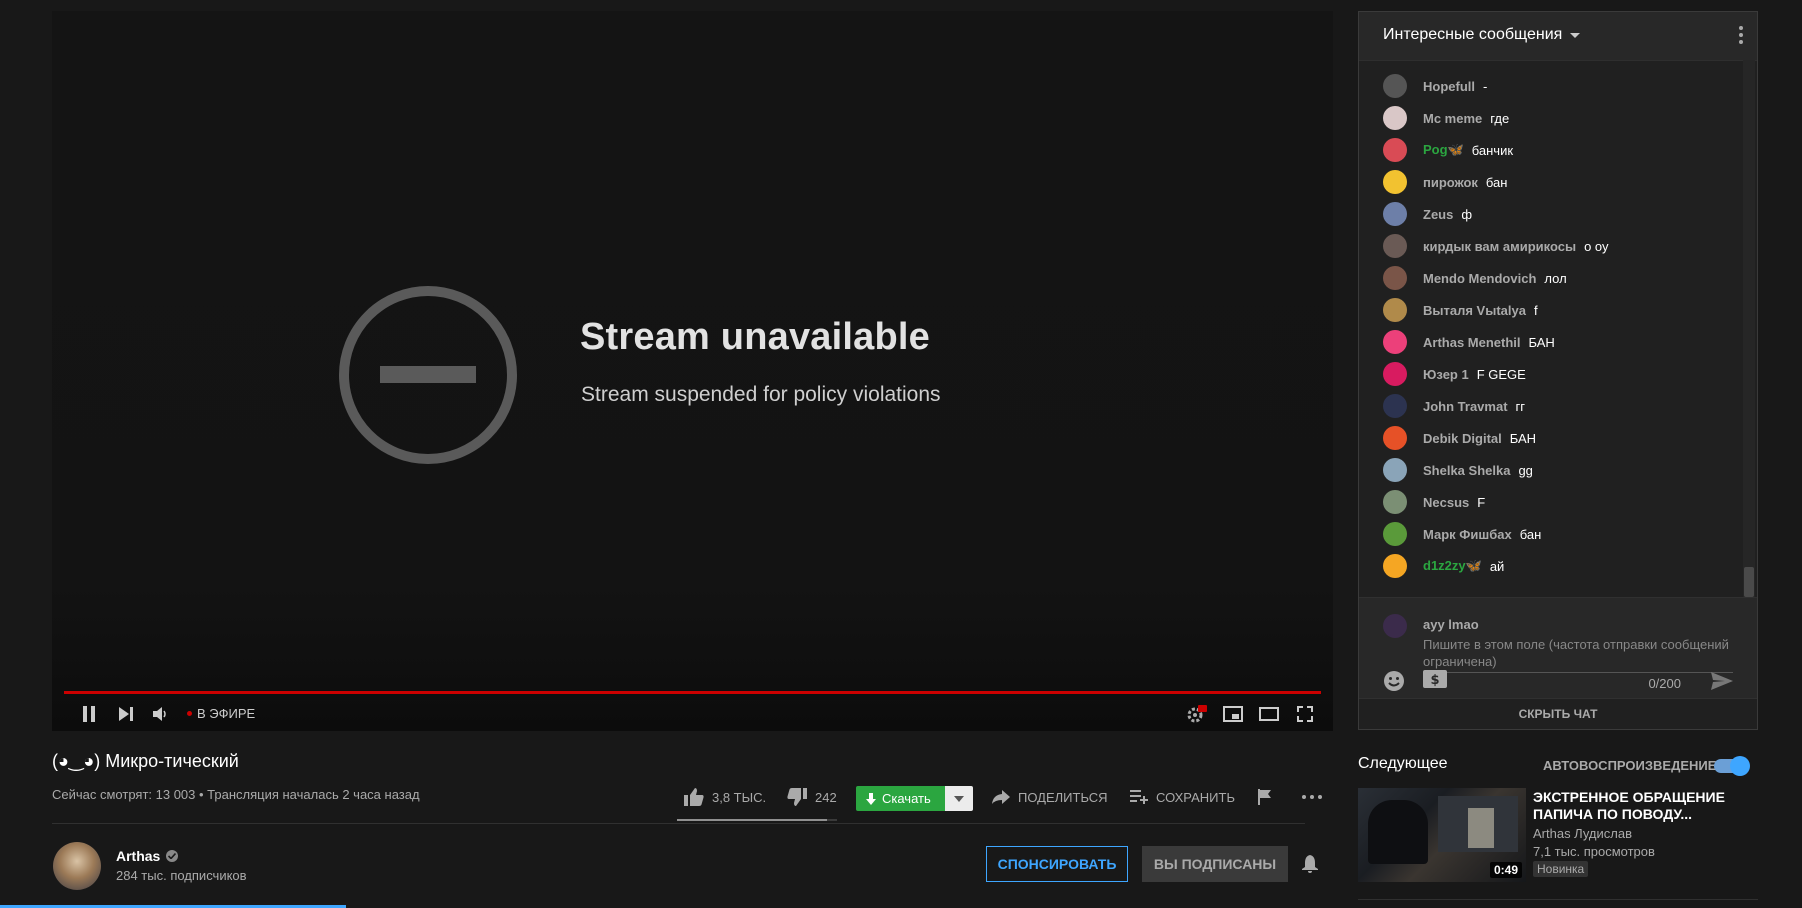  I want to click on like-button: 3,8 ТЫС., so click(725, 797).